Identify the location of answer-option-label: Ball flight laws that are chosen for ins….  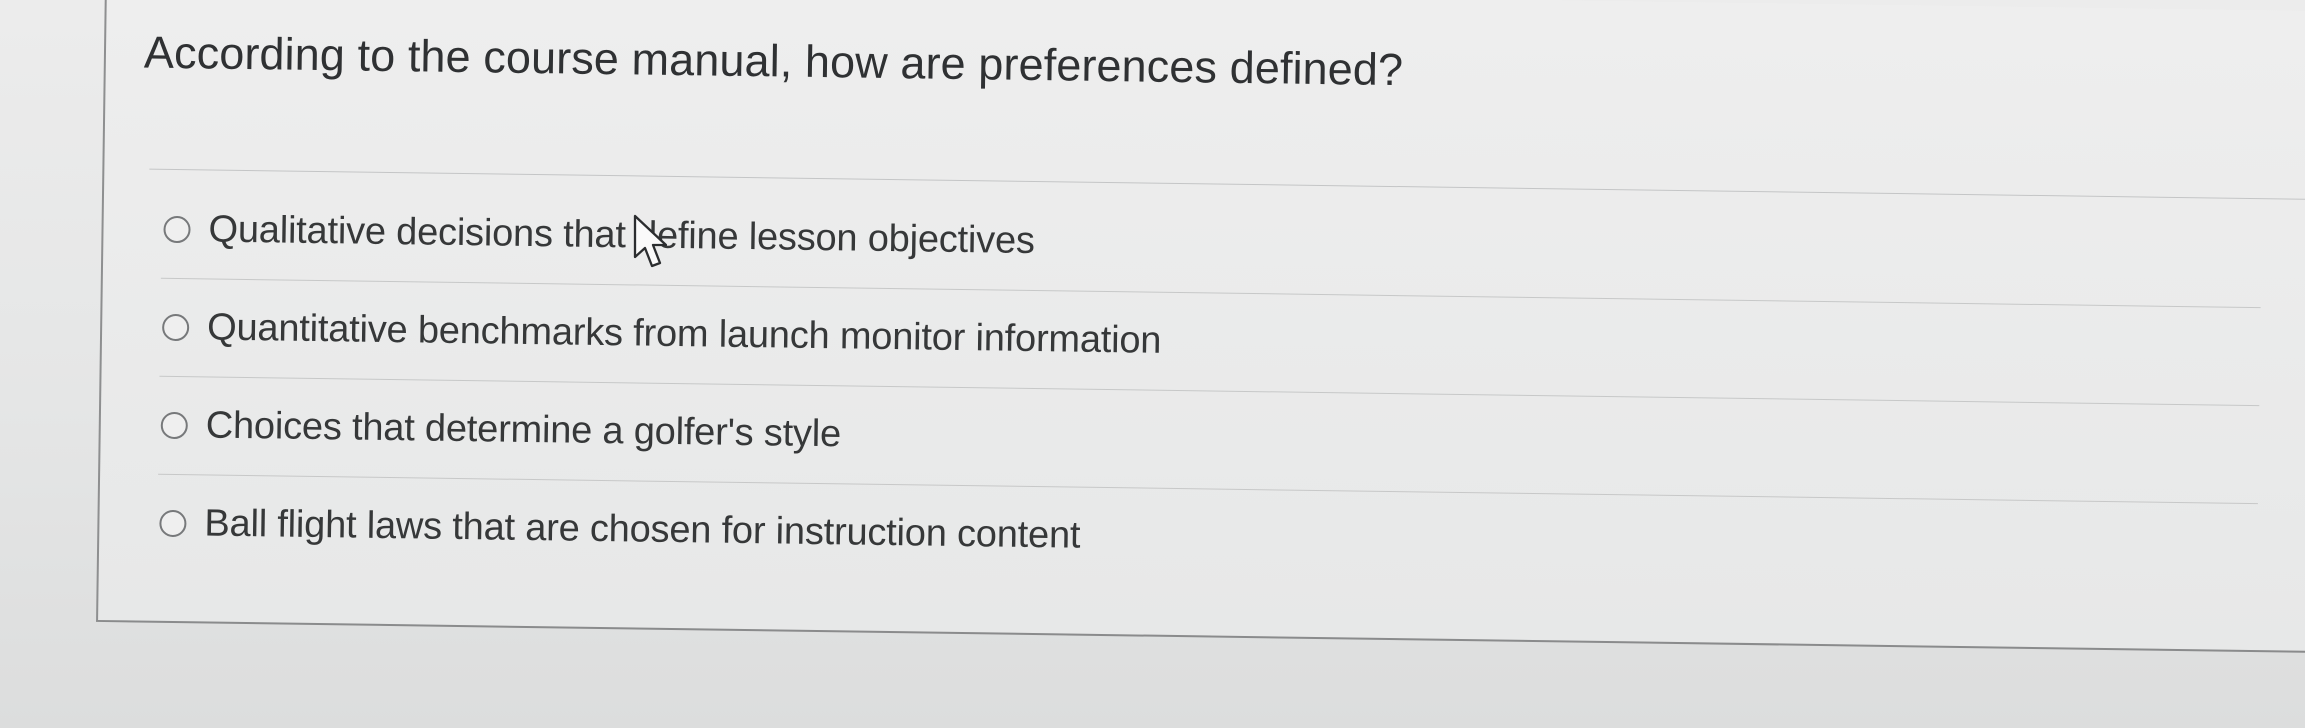
(642, 529).